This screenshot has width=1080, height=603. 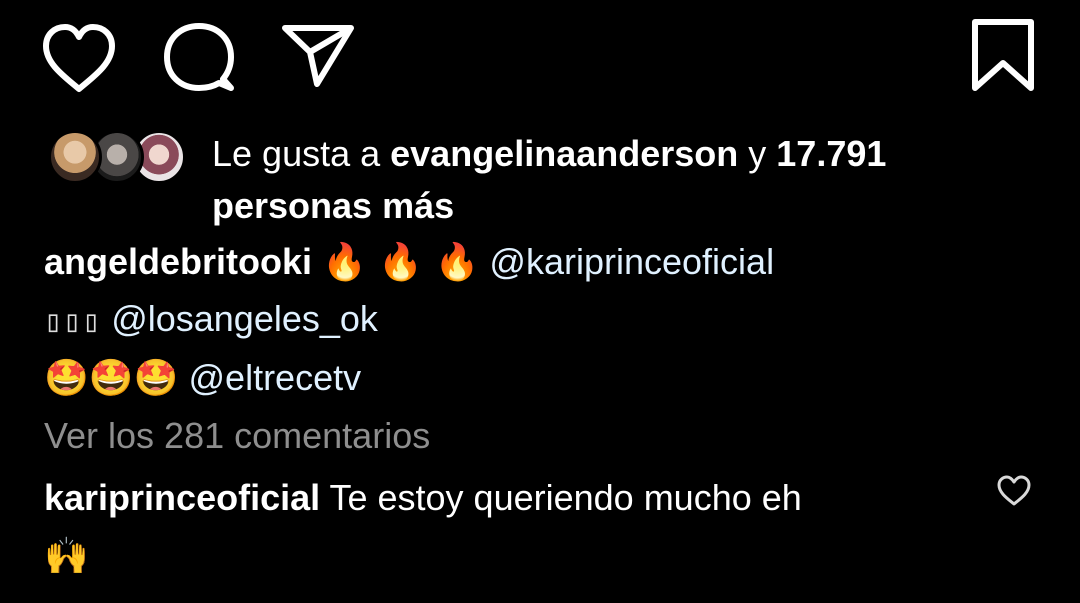 I want to click on heart-icon, so click(x=79, y=58).